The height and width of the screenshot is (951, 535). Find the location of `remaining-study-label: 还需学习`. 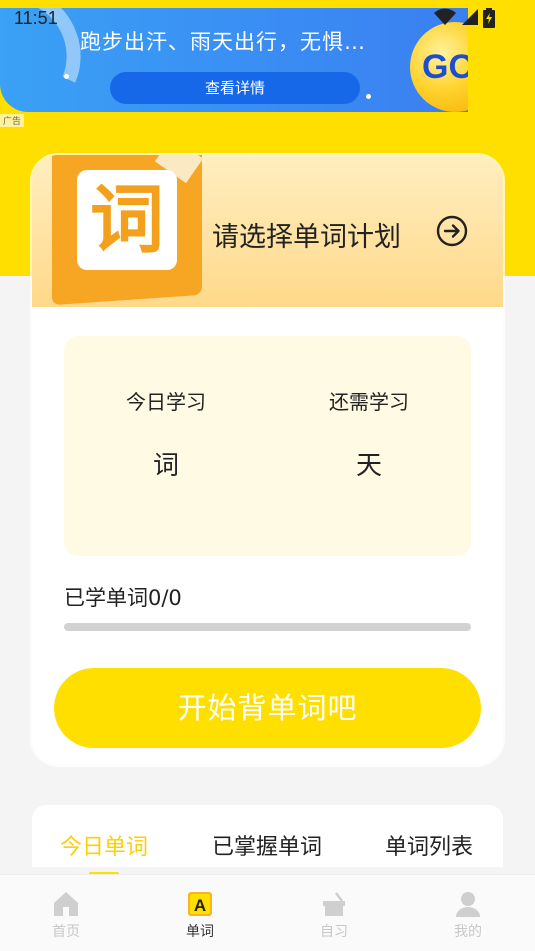

remaining-study-label: 还需学习 is located at coordinates (369, 402).